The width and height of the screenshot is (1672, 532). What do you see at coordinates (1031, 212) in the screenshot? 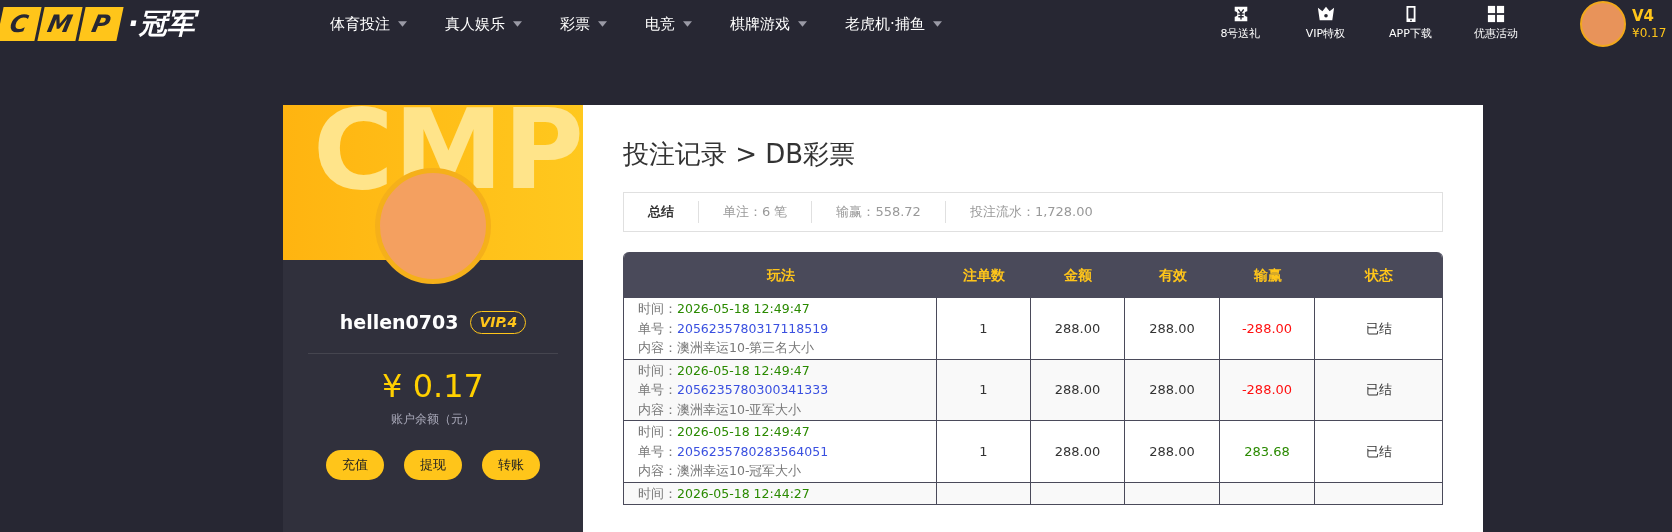
I see `summary-item: 投注流水：1,728.00` at bounding box center [1031, 212].